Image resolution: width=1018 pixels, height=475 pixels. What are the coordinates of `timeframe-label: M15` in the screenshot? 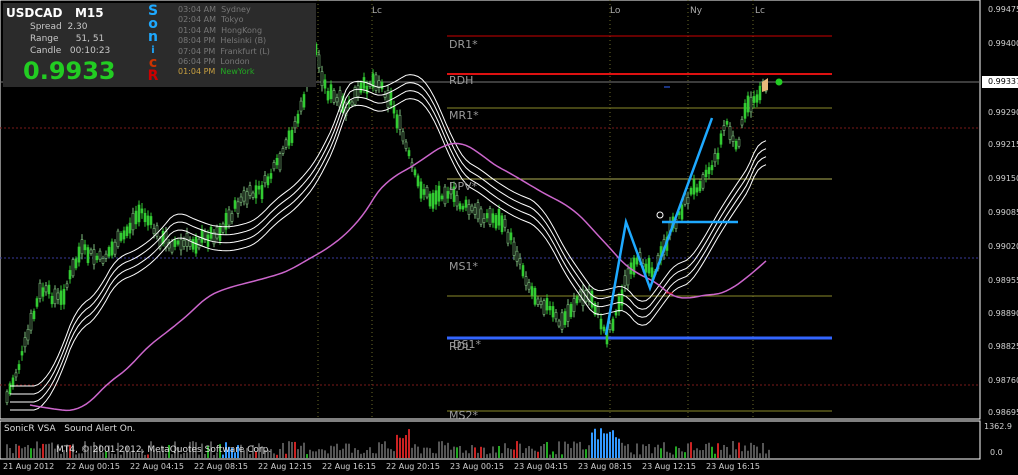 It's located at (89, 13).